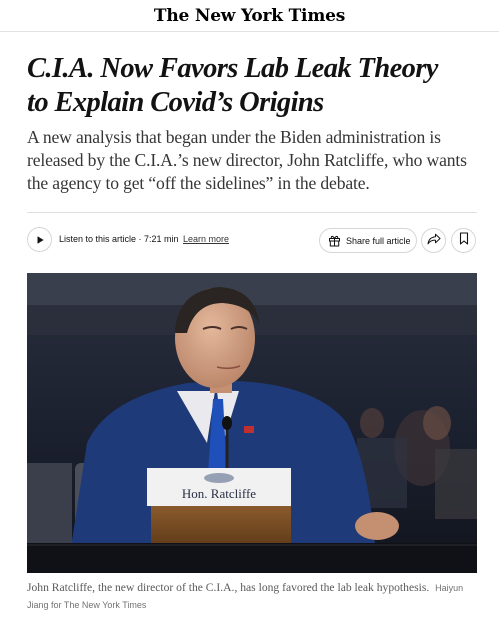 Image resolution: width=499 pixels, height=621 pixels. I want to click on nameplate-text: Hon. Ratcliffe, so click(219, 493).